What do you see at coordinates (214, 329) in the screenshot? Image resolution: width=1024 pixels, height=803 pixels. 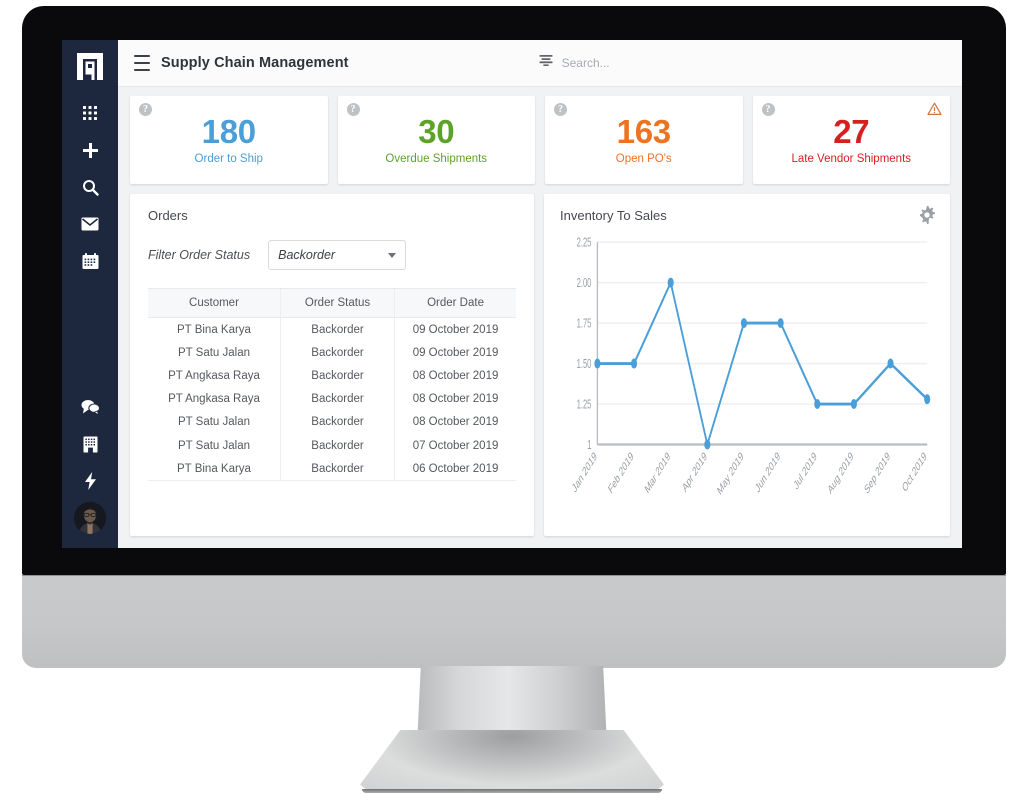 I see `cell-customer: PT Bina Karya` at bounding box center [214, 329].